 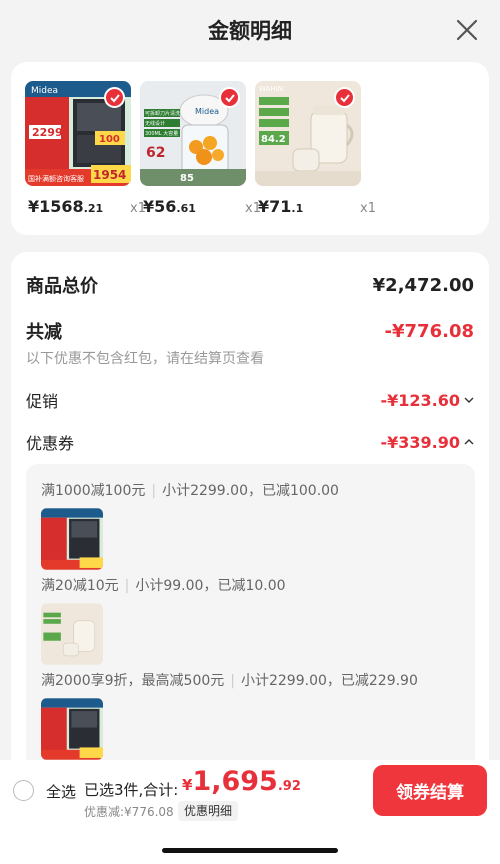 What do you see at coordinates (250, 331) in the screenshot?
I see `total-reduce-row: 共减 -¥776.08` at bounding box center [250, 331].